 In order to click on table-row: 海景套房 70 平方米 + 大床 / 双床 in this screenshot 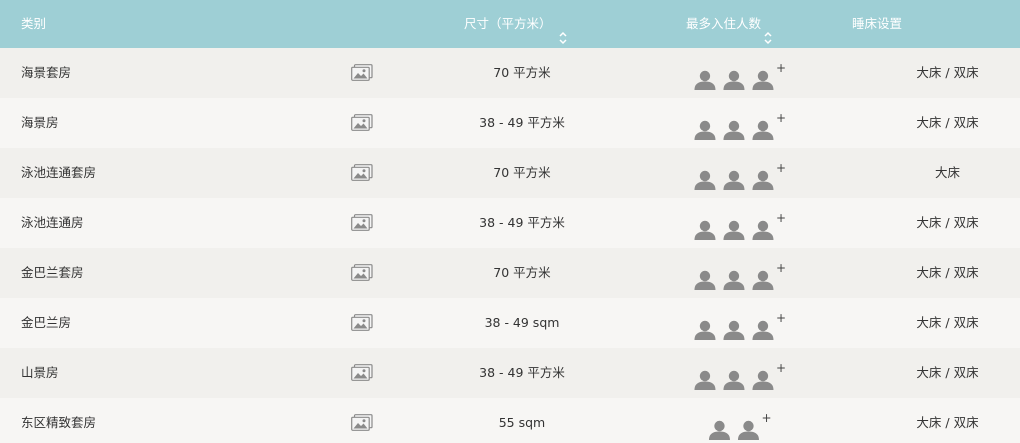, I will do `click(510, 73)`.